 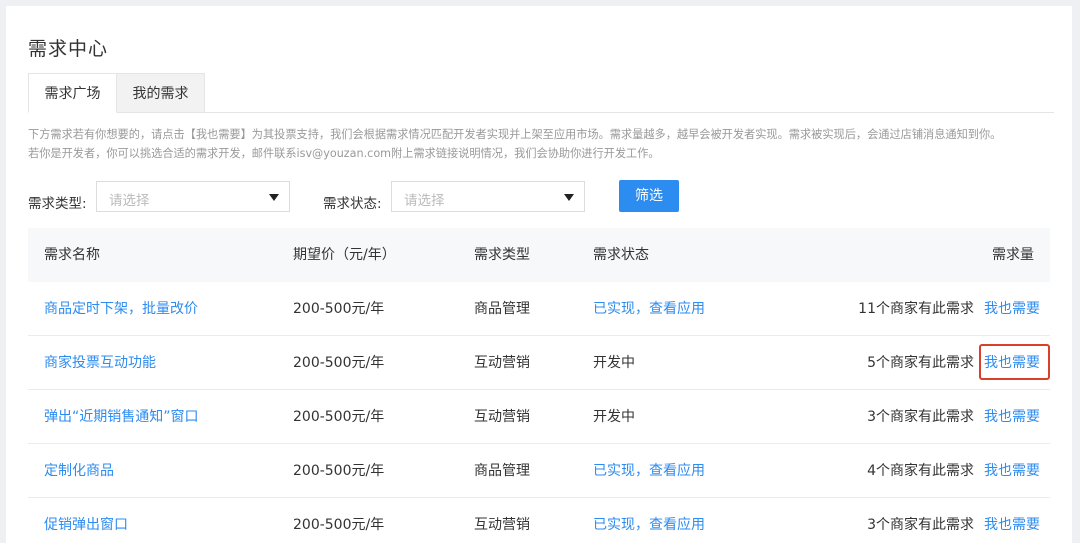 What do you see at coordinates (161, 93) in the screenshot?
I see `tab-my-demands: 我的需求` at bounding box center [161, 93].